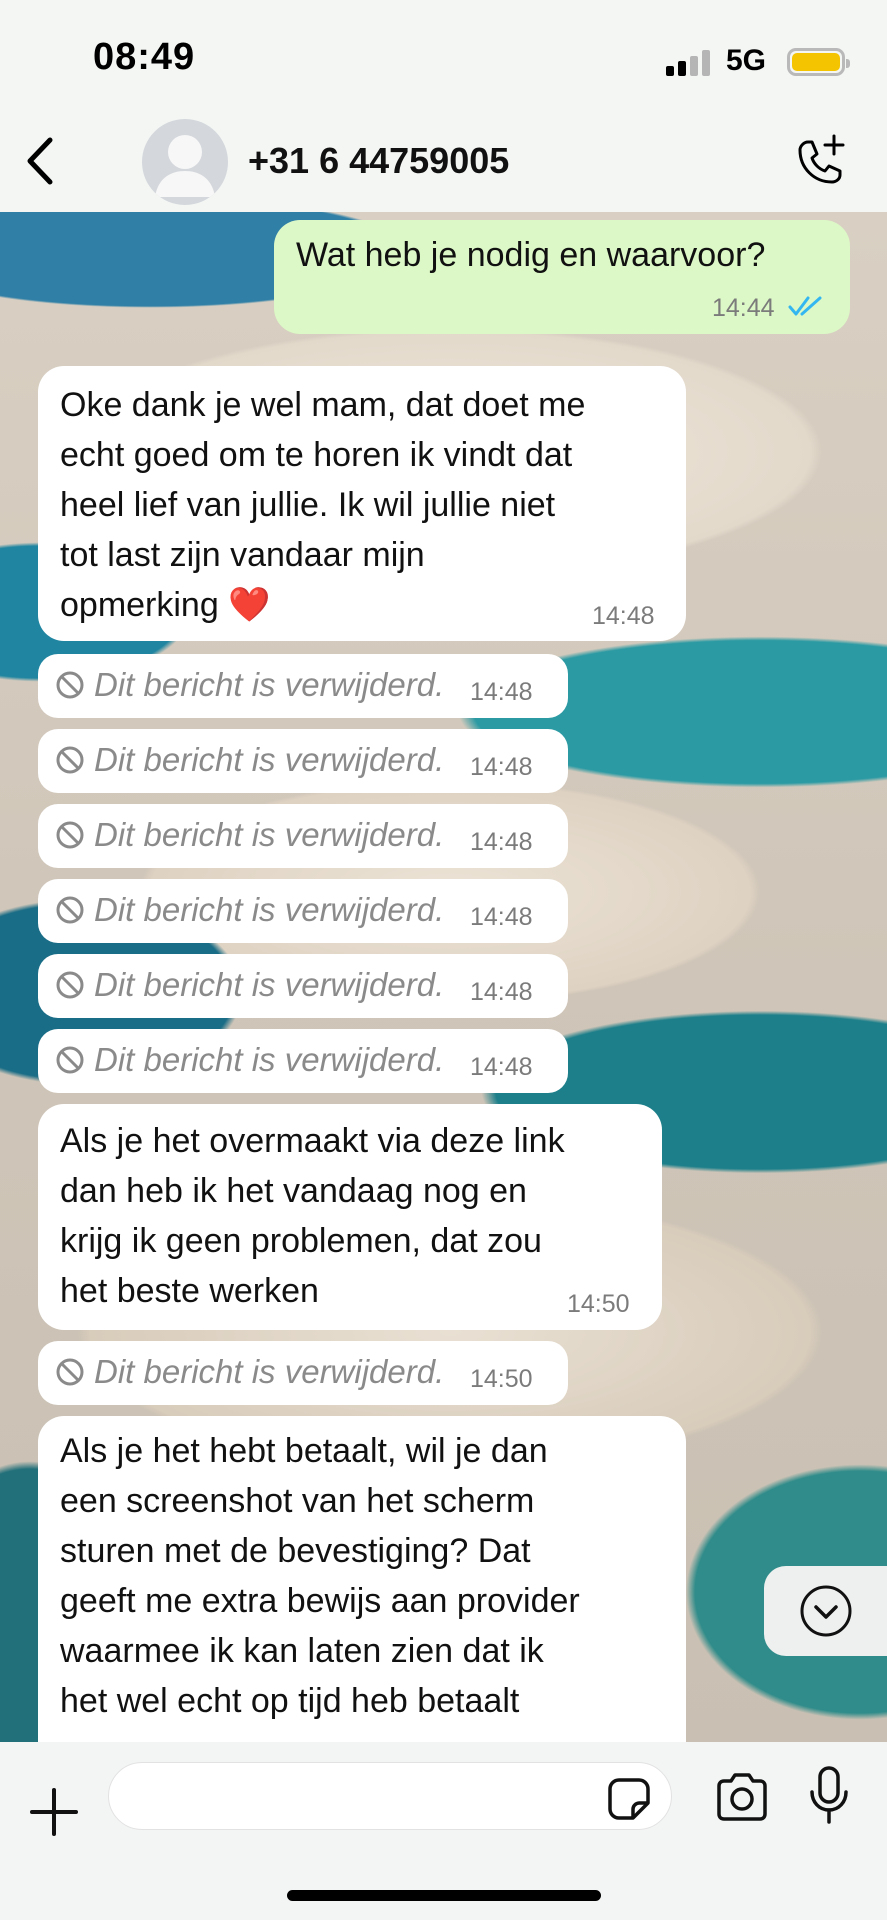 The width and height of the screenshot is (887, 1920). Describe the element at coordinates (688, 63) in the screenshot. I see `cellular-signal-icon` at that location.